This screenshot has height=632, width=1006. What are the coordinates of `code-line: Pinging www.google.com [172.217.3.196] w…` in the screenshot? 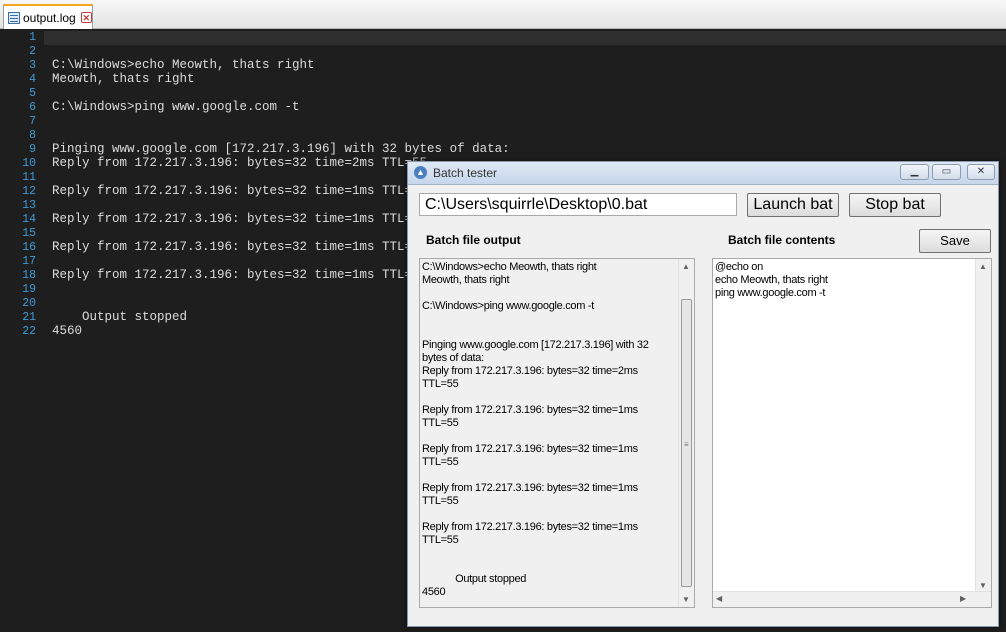 It's located at (281, 149).